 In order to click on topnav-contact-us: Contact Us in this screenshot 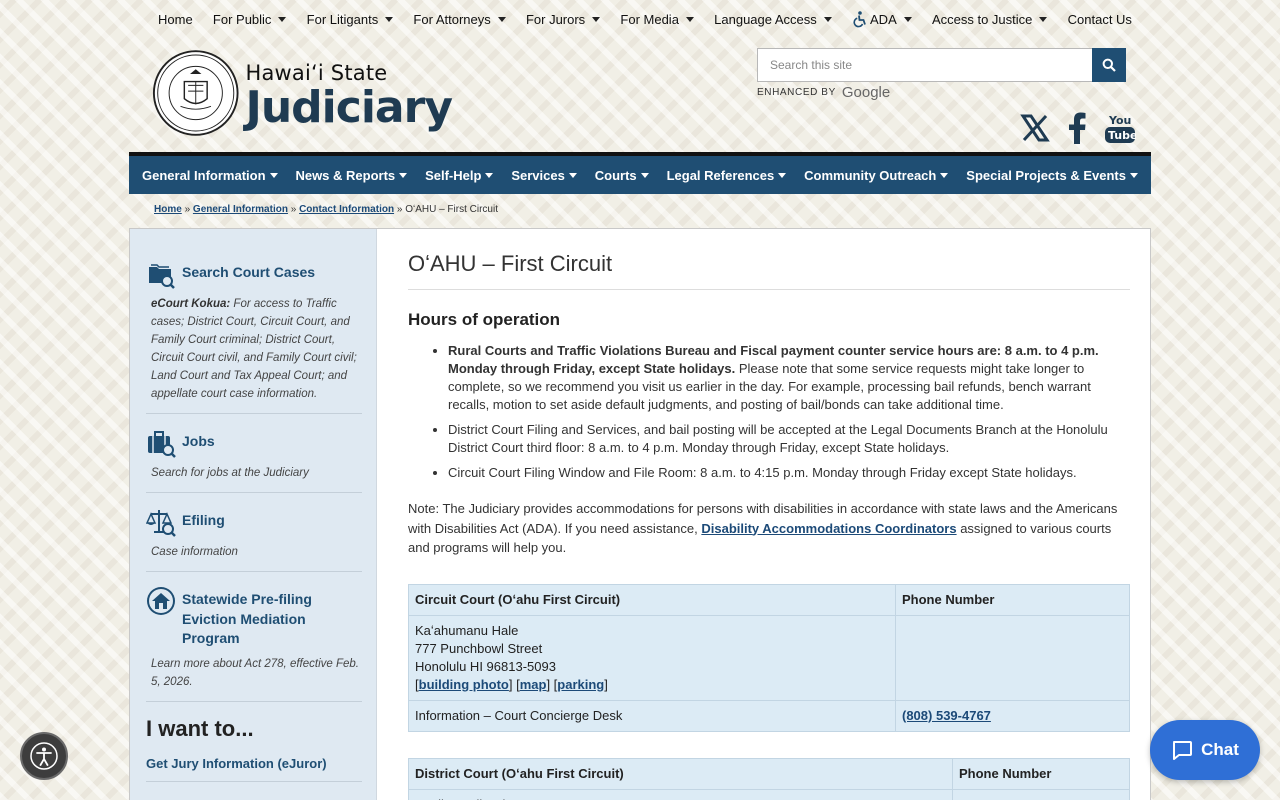, I will do `click(1100, 19)`.